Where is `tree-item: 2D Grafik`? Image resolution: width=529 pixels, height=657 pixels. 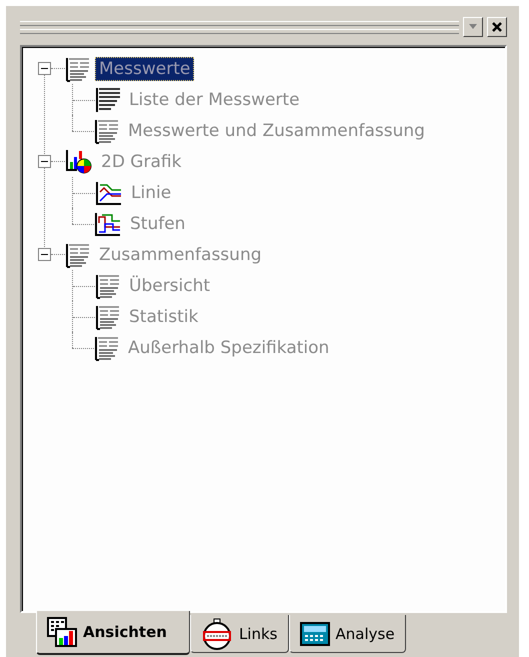
tree-item: 2D Grafik is located at coordinates (141, 162).